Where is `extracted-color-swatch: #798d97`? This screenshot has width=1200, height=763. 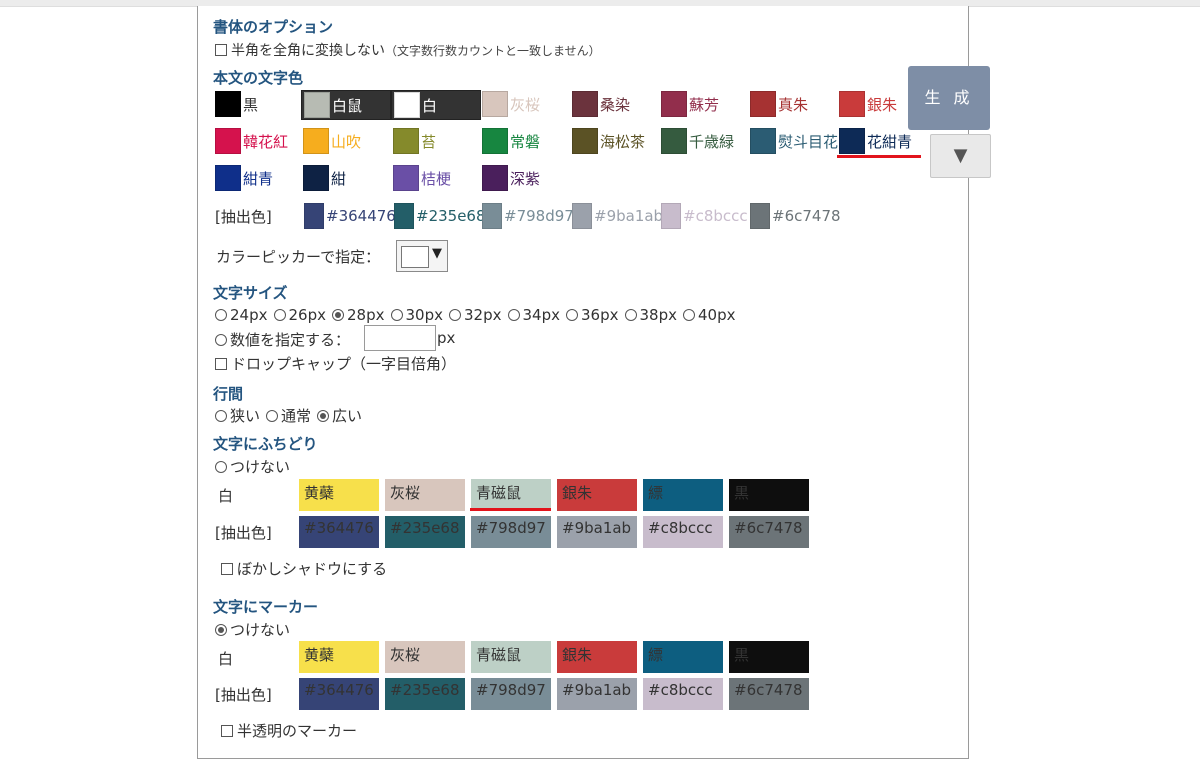 extracted-color-swatch: #798d97 is located at coordinates (528, 216).